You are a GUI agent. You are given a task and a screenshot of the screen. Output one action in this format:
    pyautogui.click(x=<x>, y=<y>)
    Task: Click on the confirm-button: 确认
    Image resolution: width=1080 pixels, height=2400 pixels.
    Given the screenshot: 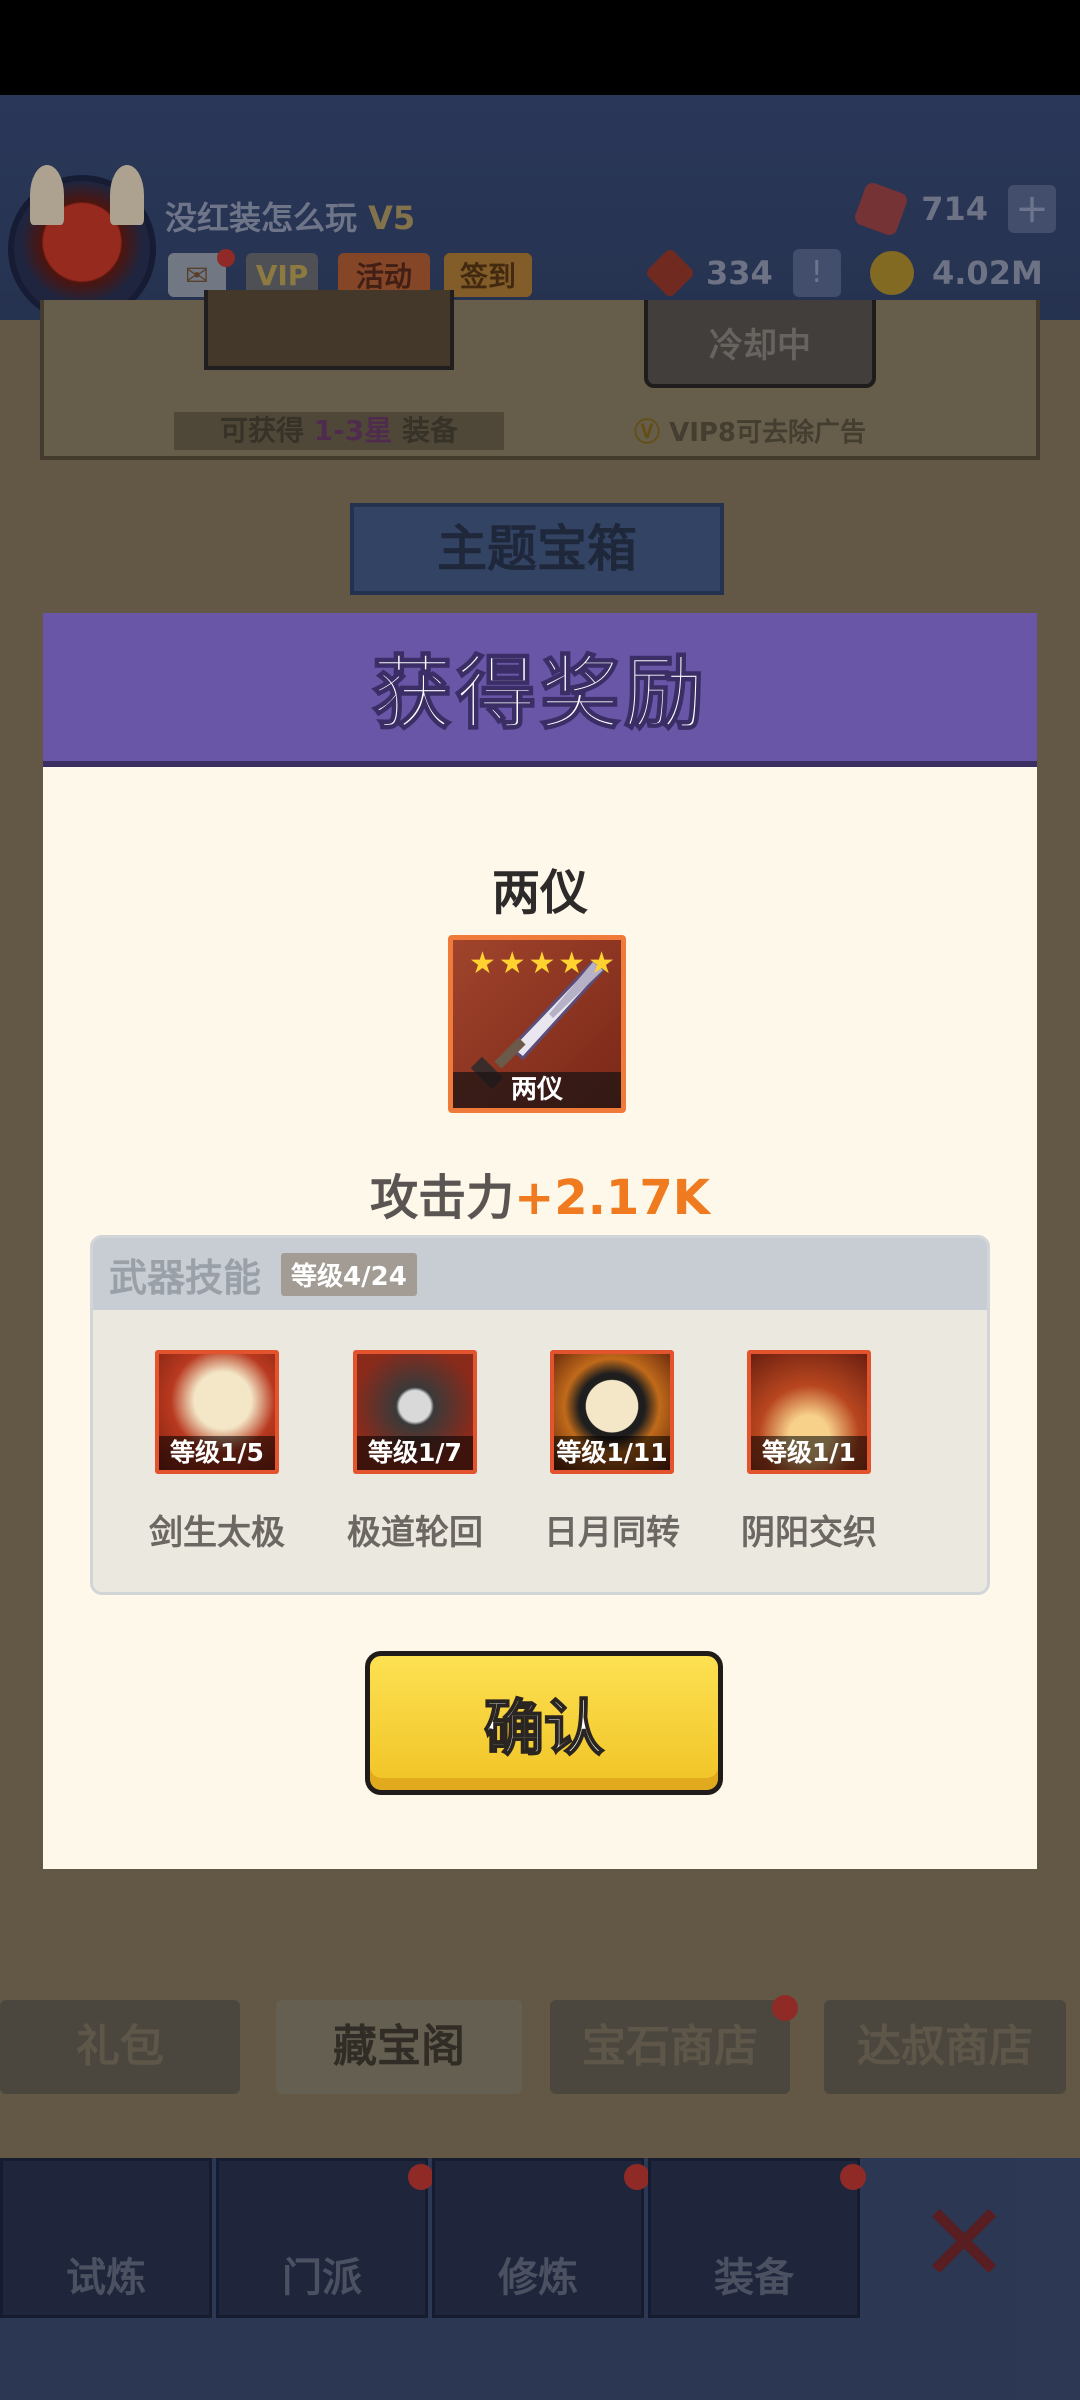 What is the action you would take?
    pyautogui.click(x=544, y=1723)
    